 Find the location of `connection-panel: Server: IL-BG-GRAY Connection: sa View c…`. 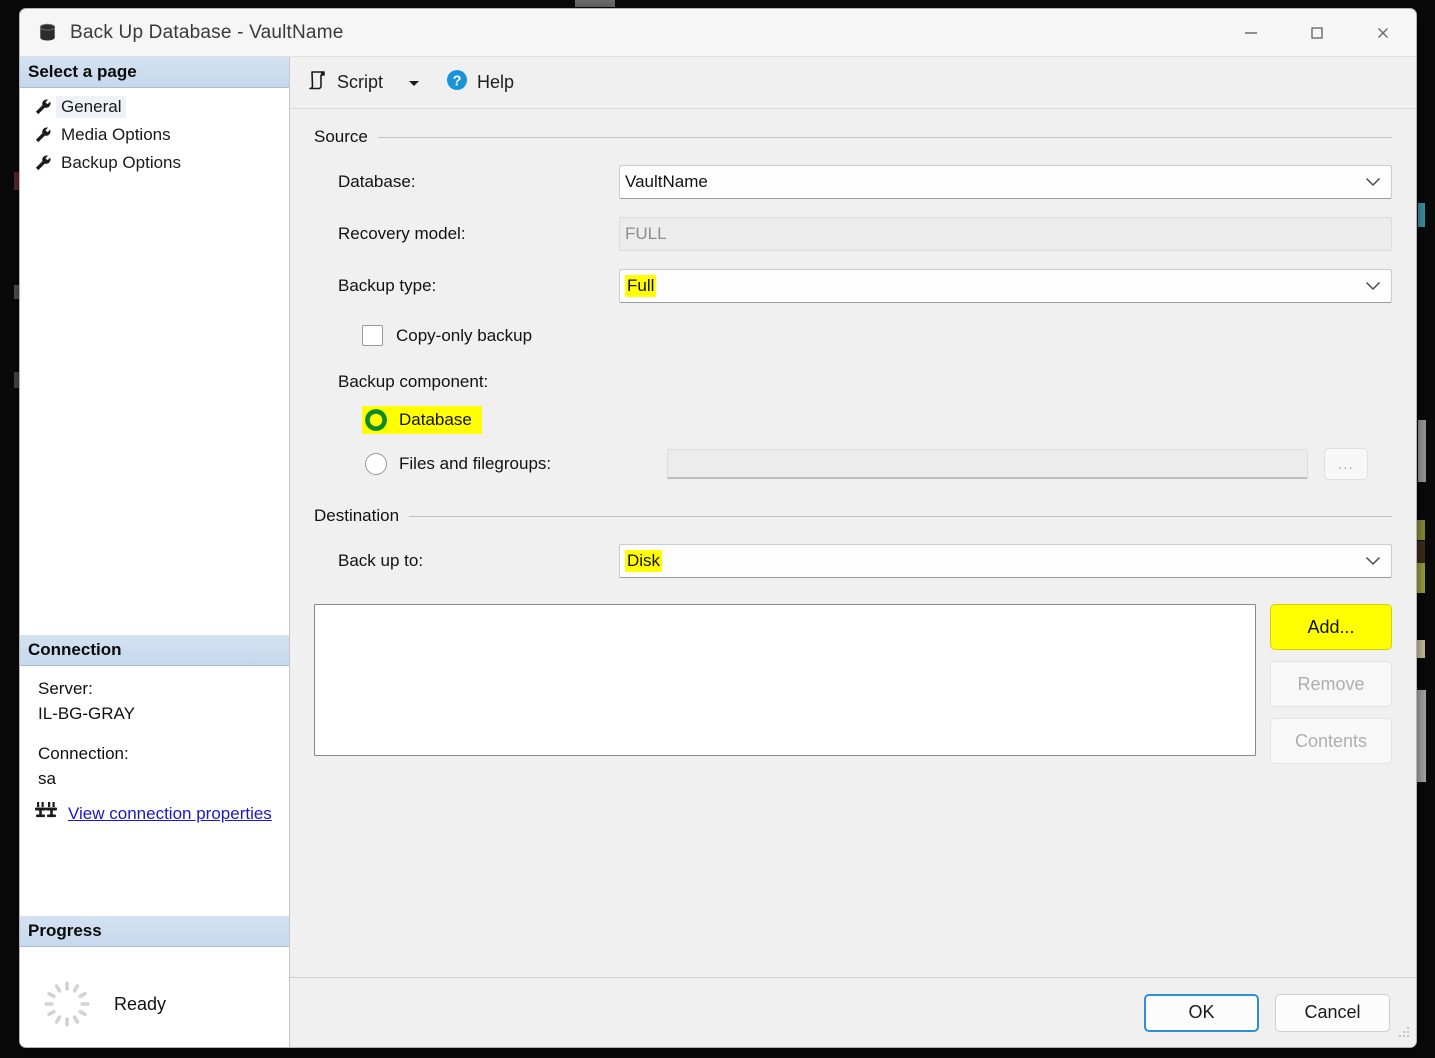

connection-panel: Server: IL-BG-GRAY Connection: sa View c… is located at coordinates (154, 753).